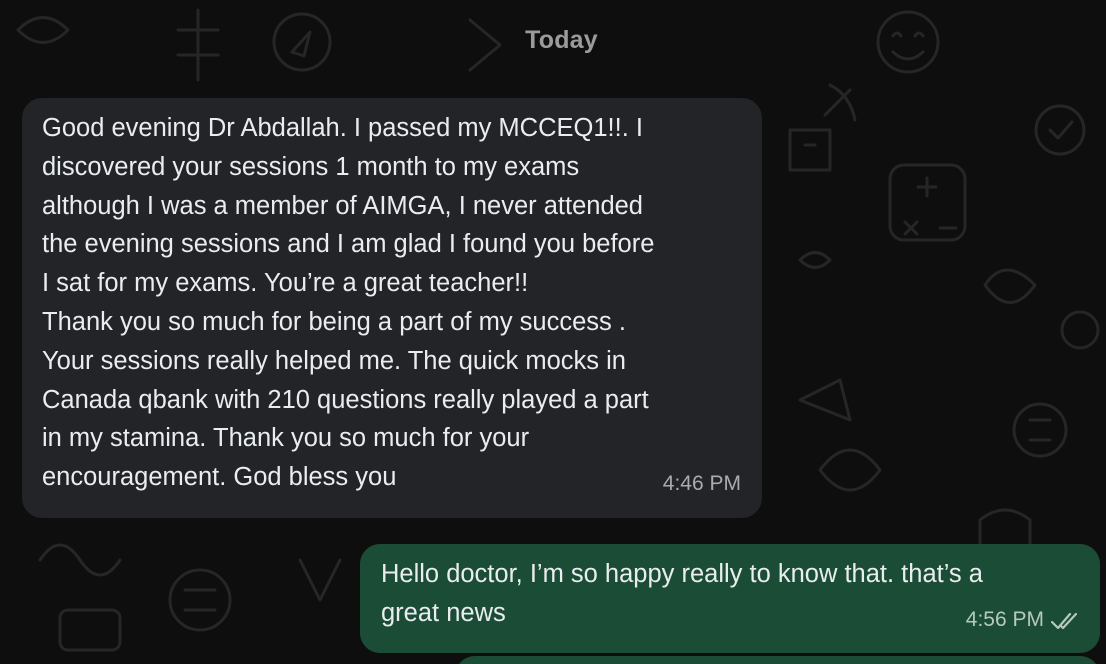 The width and height of the screenshot is (1106, 664). I want to click on date-separator: Today, so click(561, 40).